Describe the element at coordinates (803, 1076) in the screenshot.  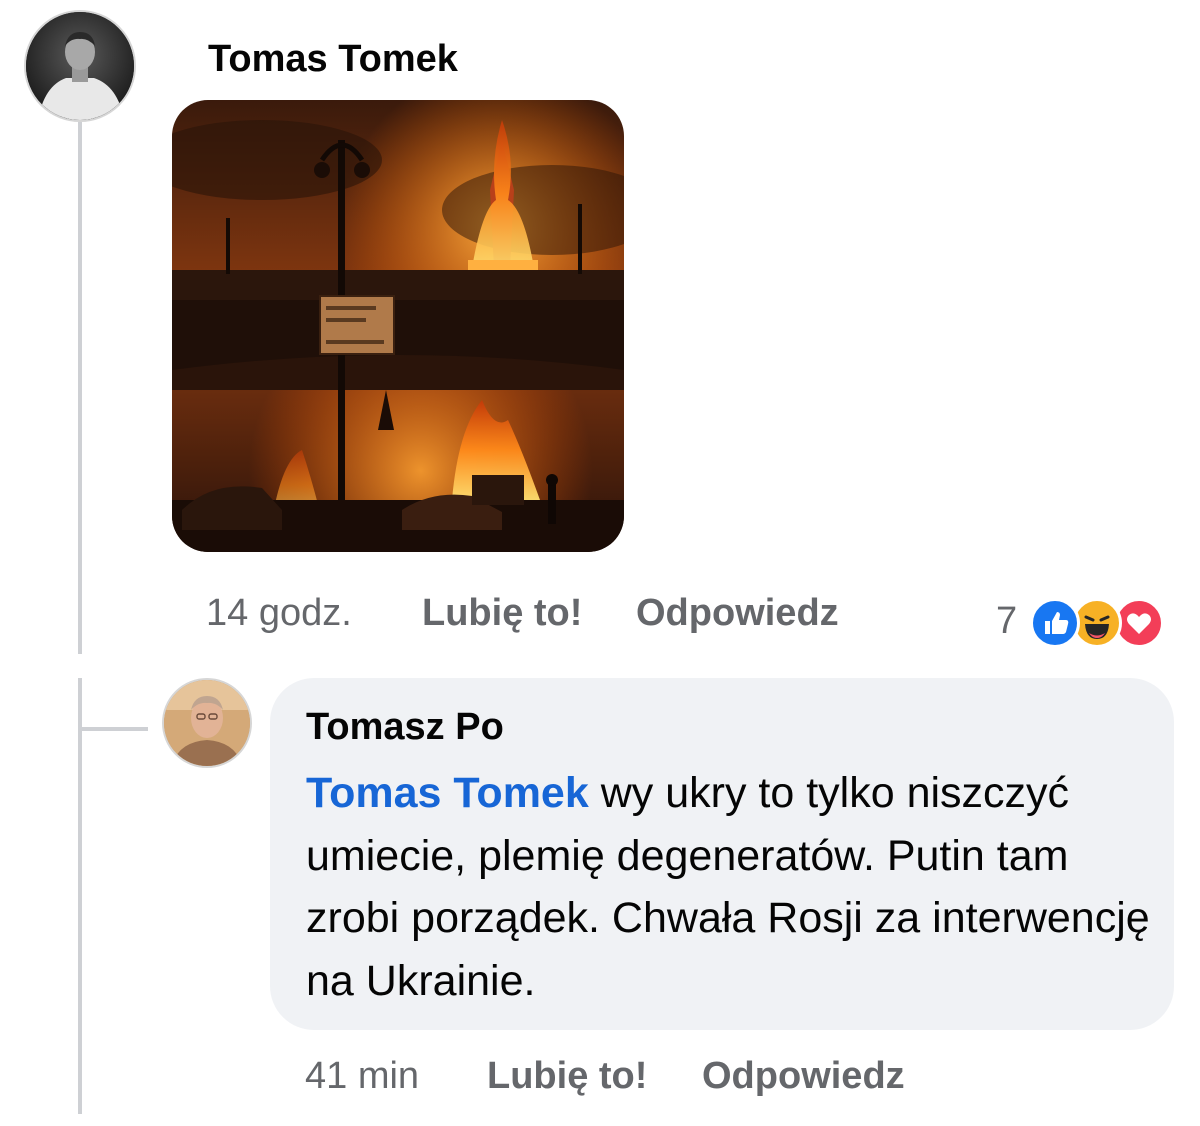
I see `reply-reply-button: Odpowiedz` at that location.